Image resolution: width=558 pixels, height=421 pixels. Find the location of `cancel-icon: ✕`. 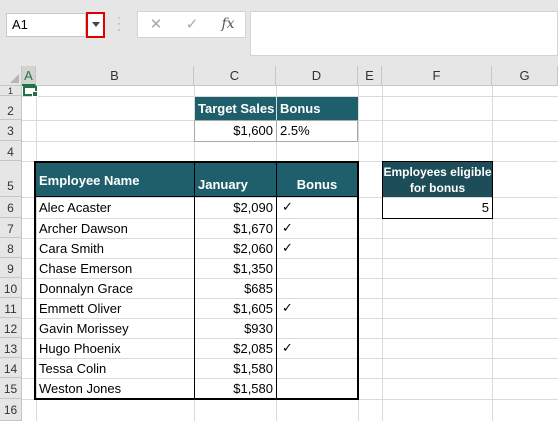

cancel-icon: ✕ is located at coordinates (156, 24).